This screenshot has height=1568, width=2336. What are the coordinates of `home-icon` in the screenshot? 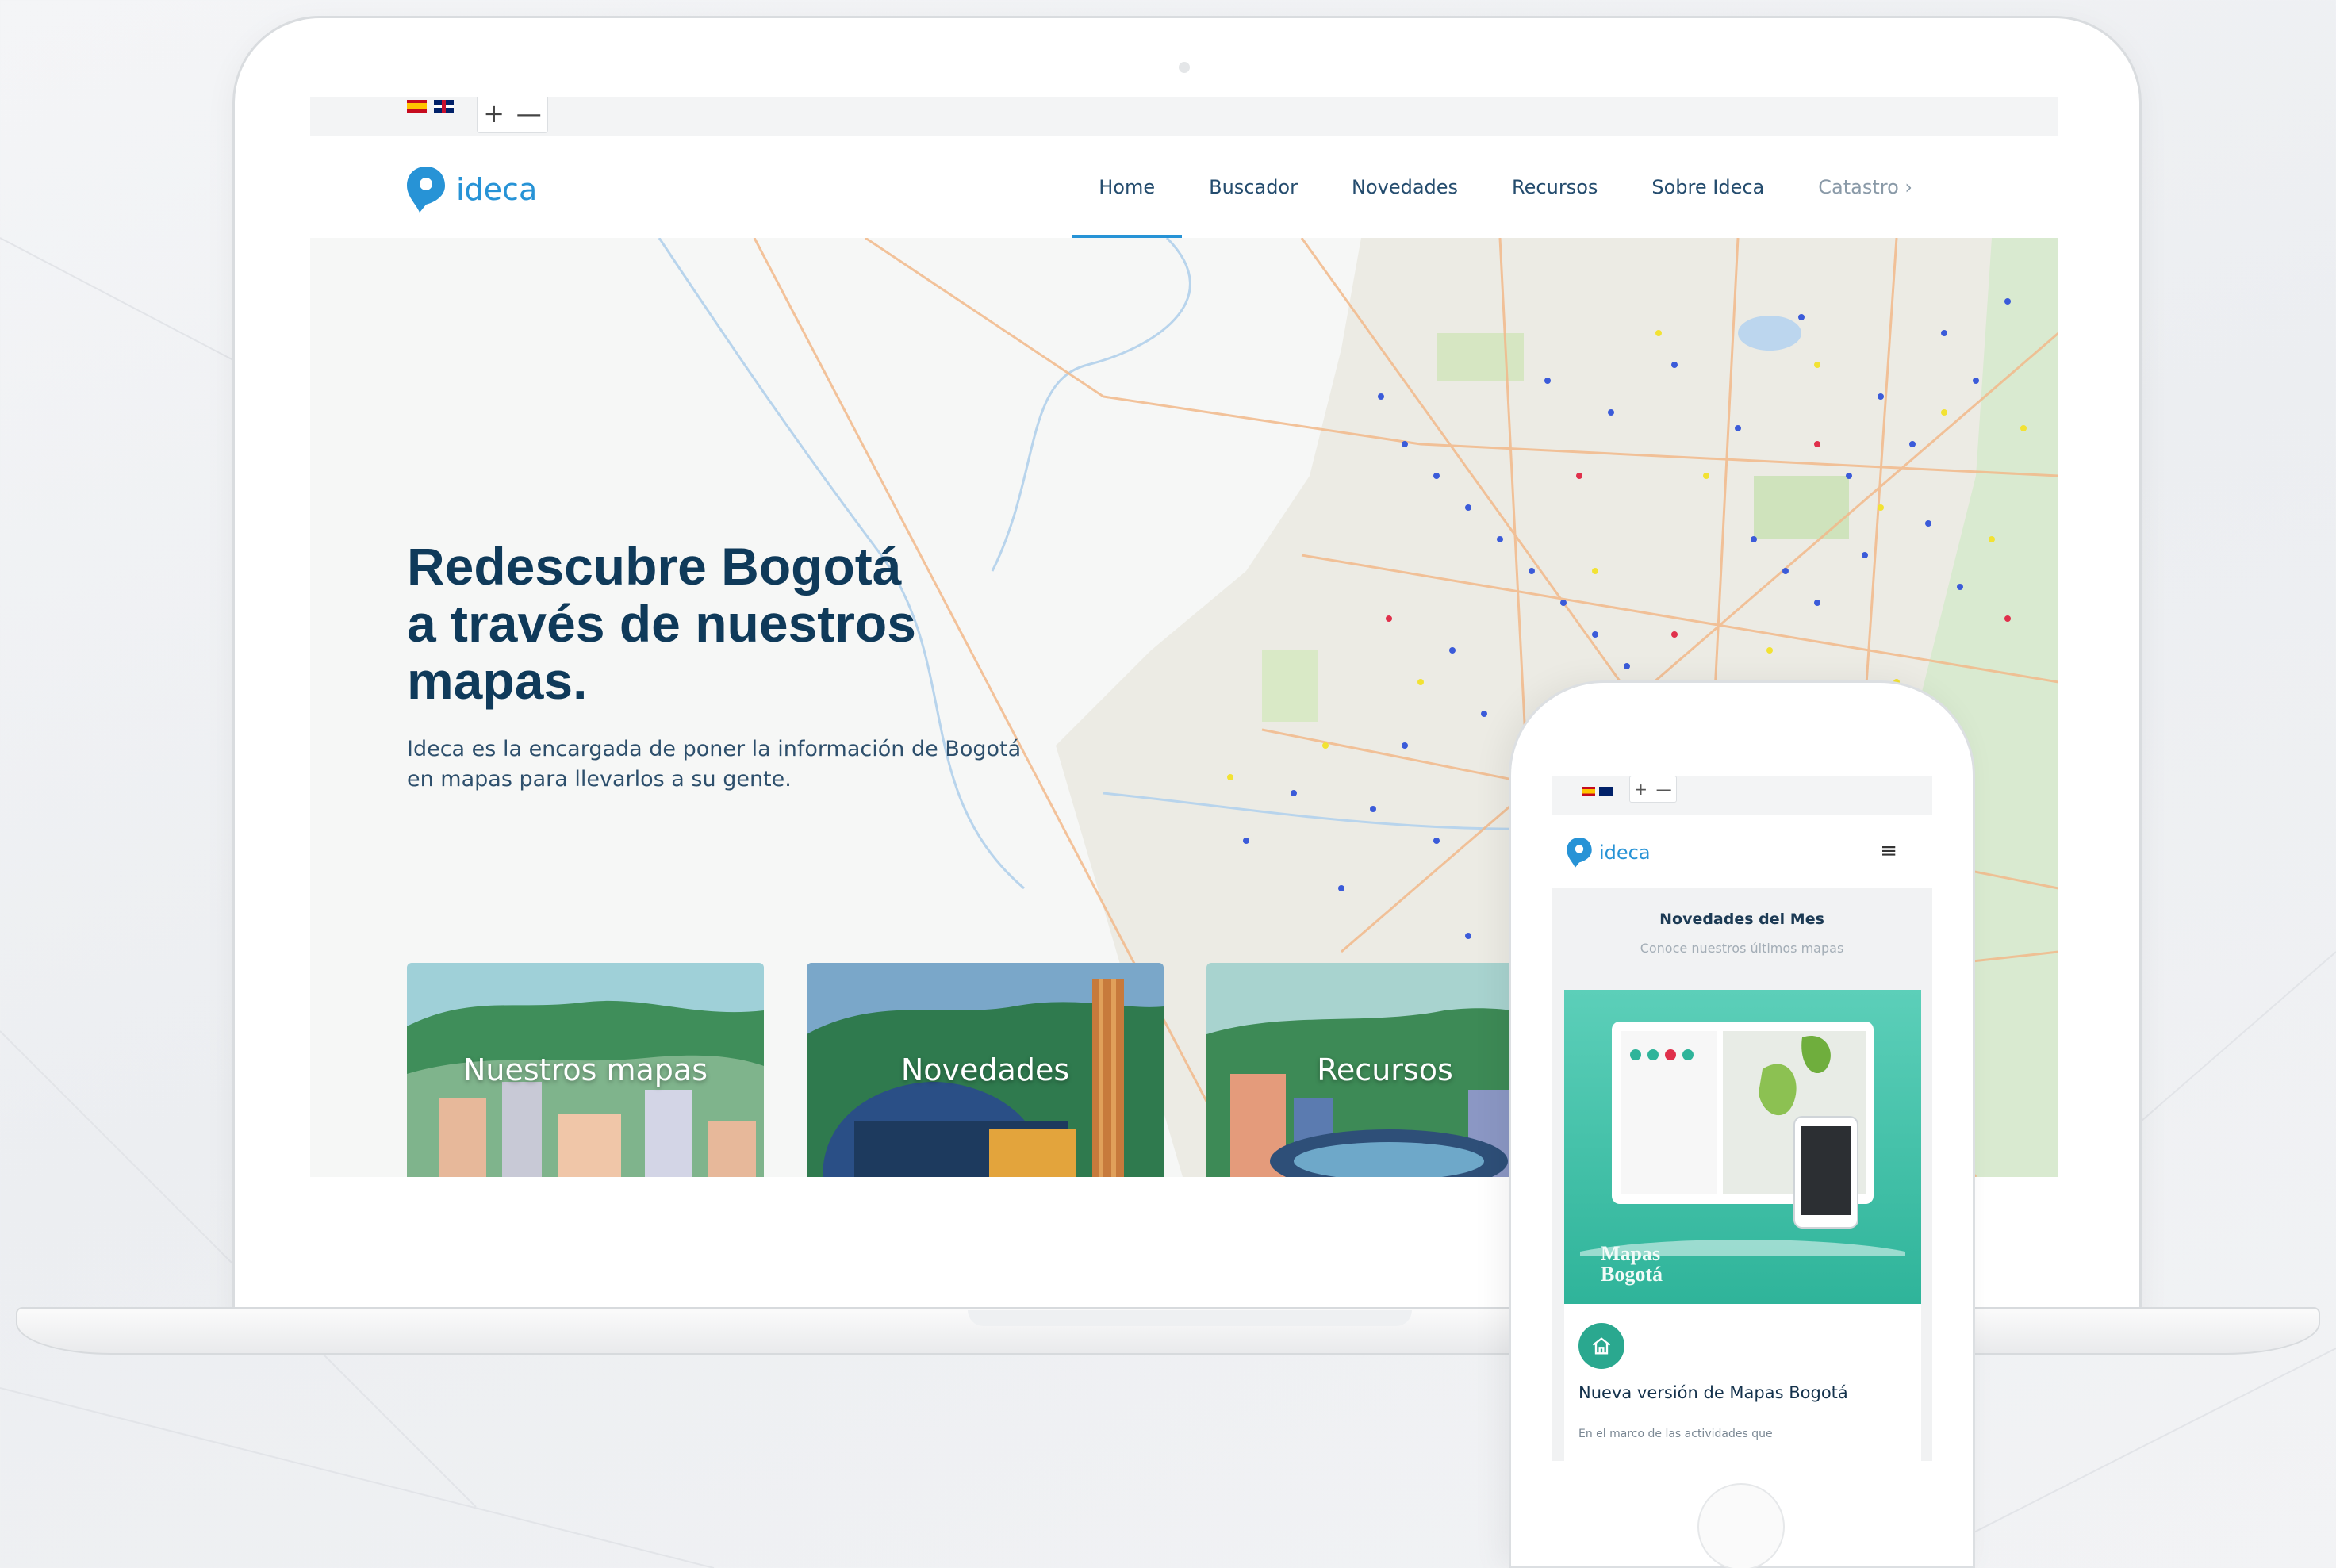 It's located at (1601, 1346).